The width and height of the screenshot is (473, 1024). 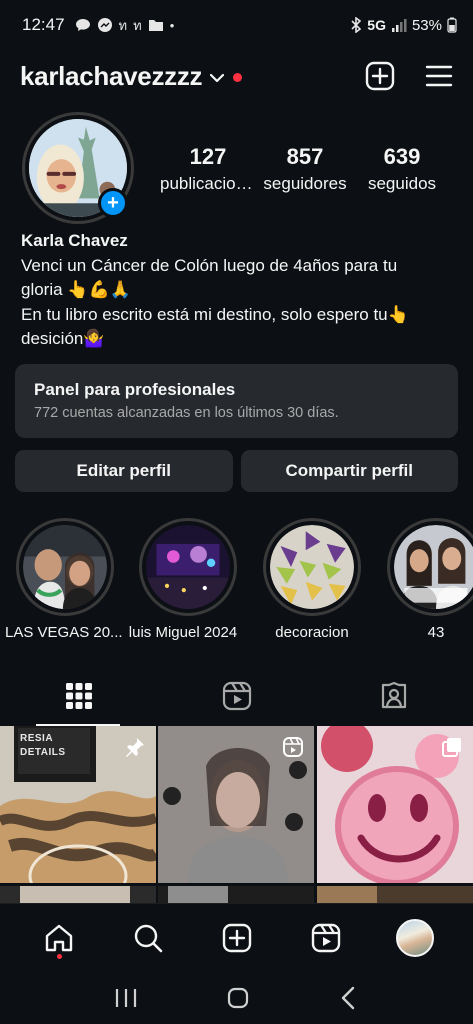 I want to click on notification-dot, so click(x=238, y=77).